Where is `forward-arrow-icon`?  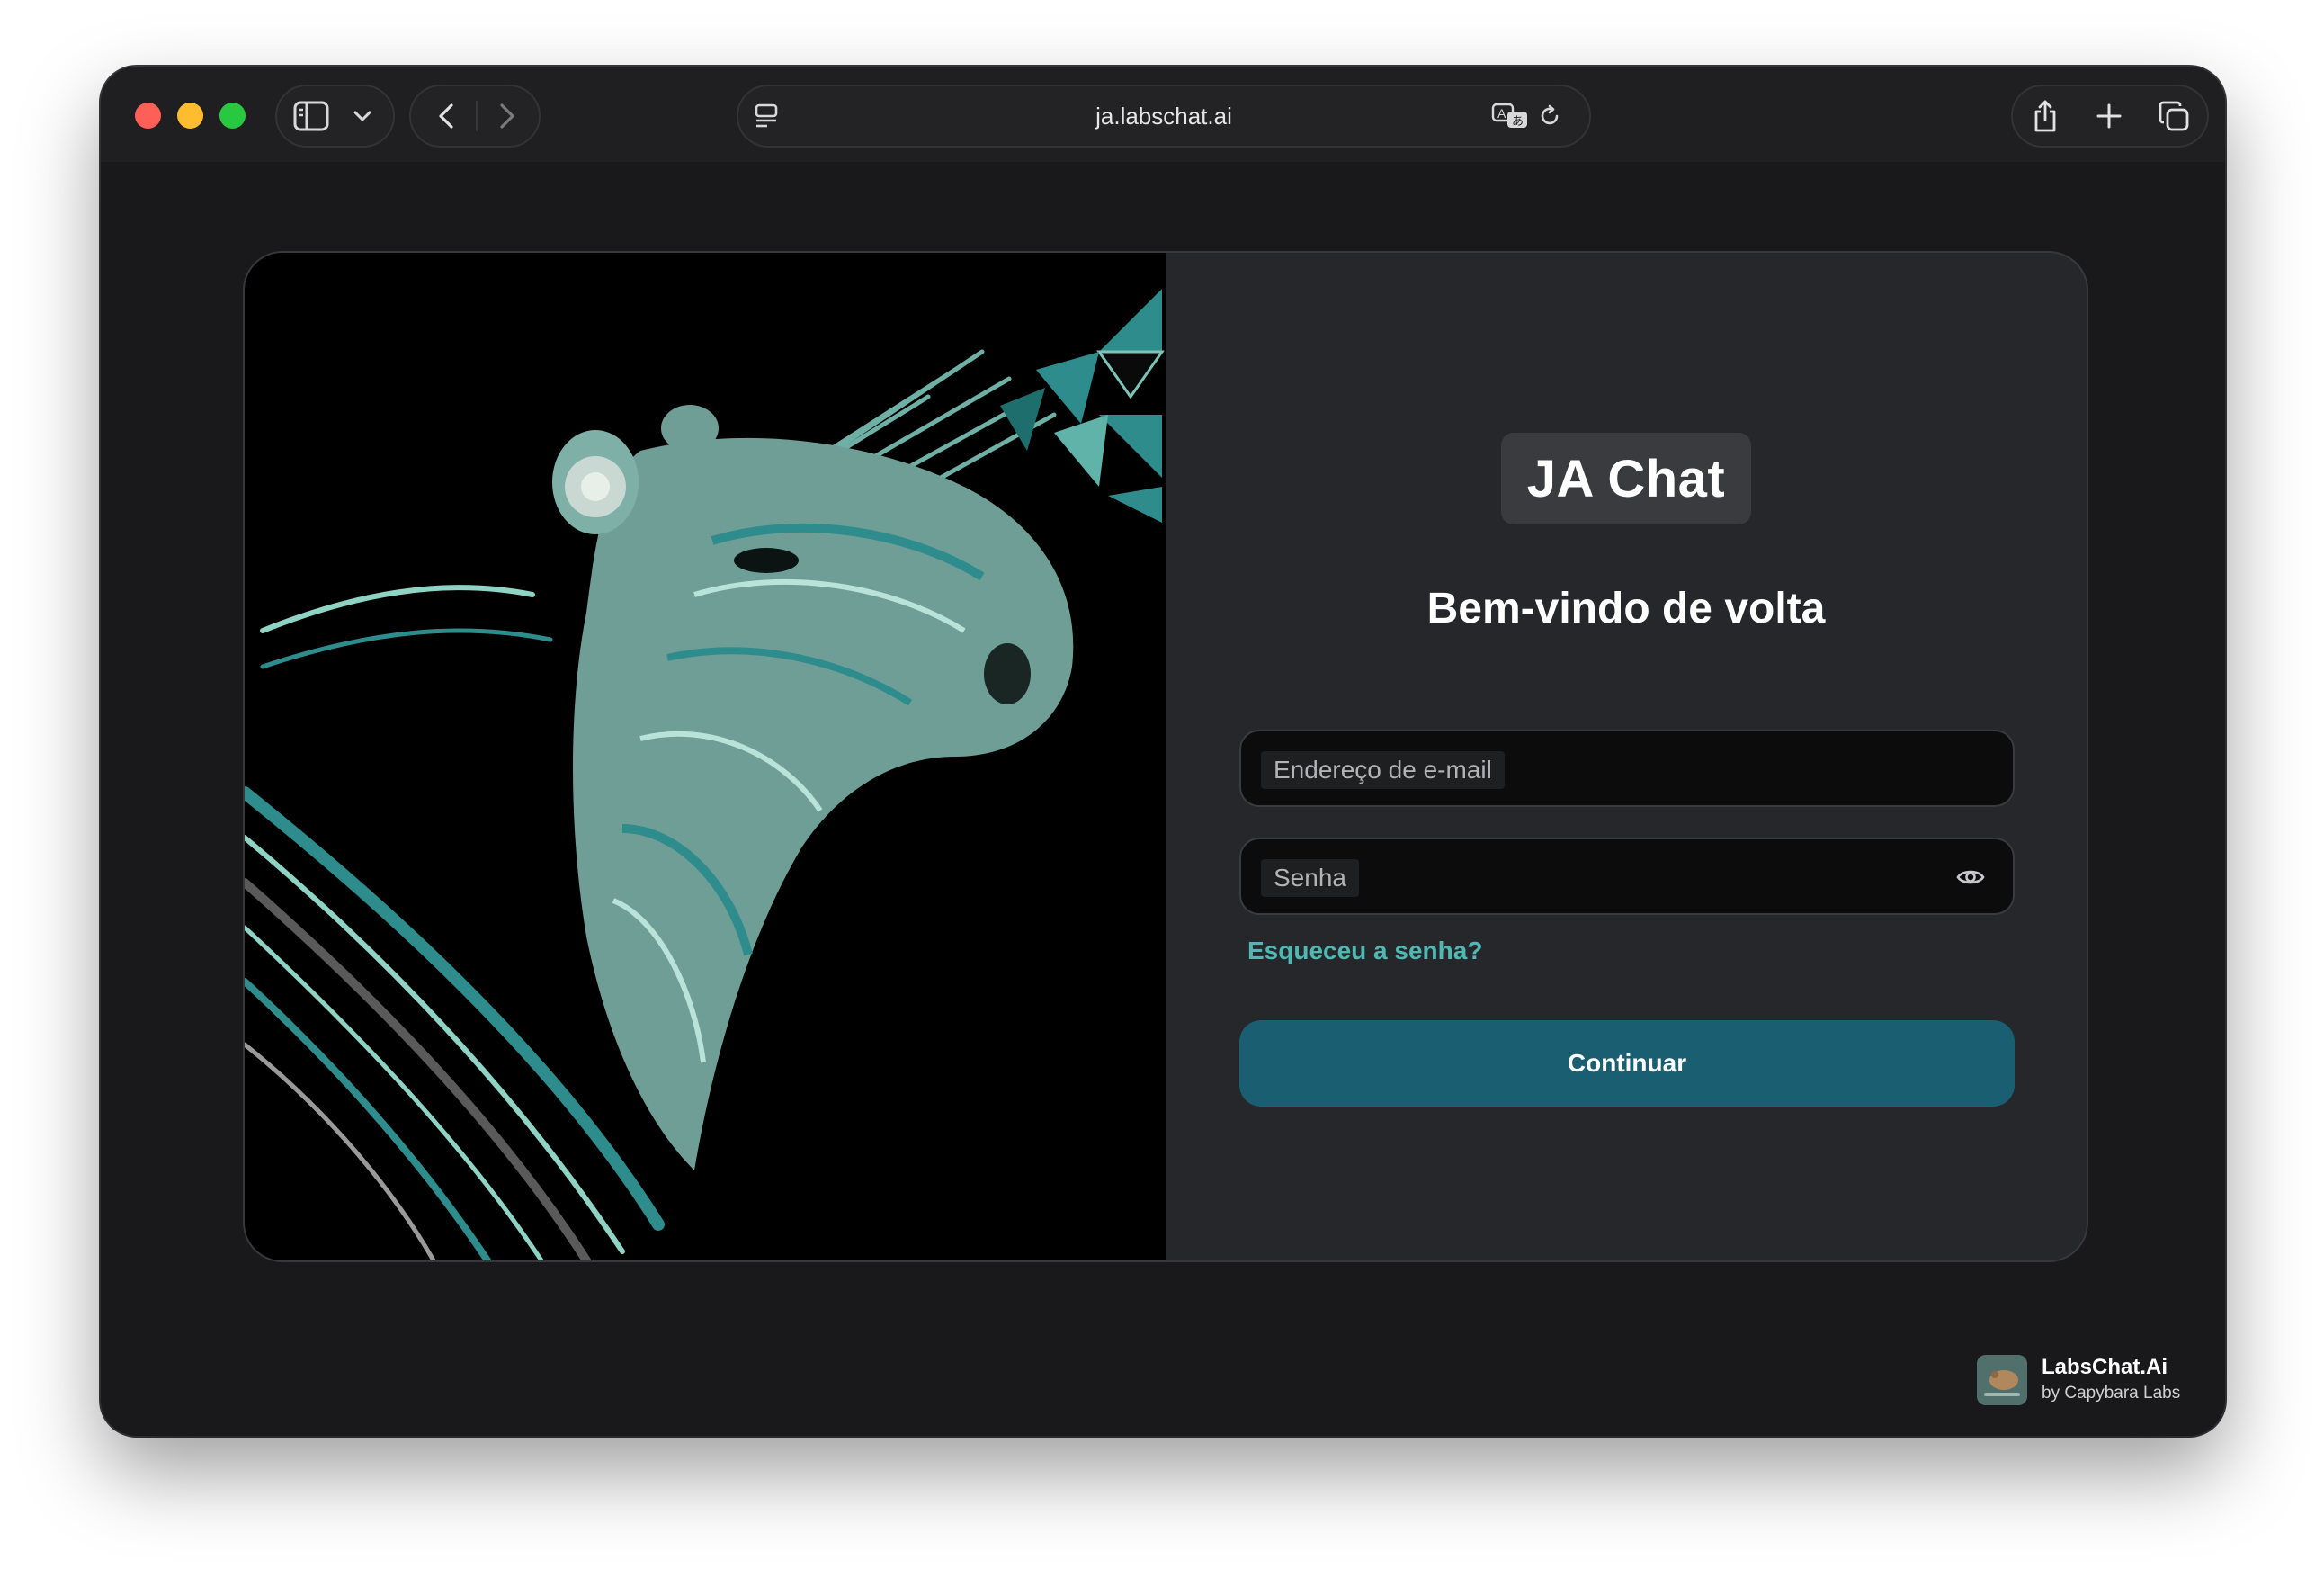
forward-arrow-icon is located at coordinates (507, 116).